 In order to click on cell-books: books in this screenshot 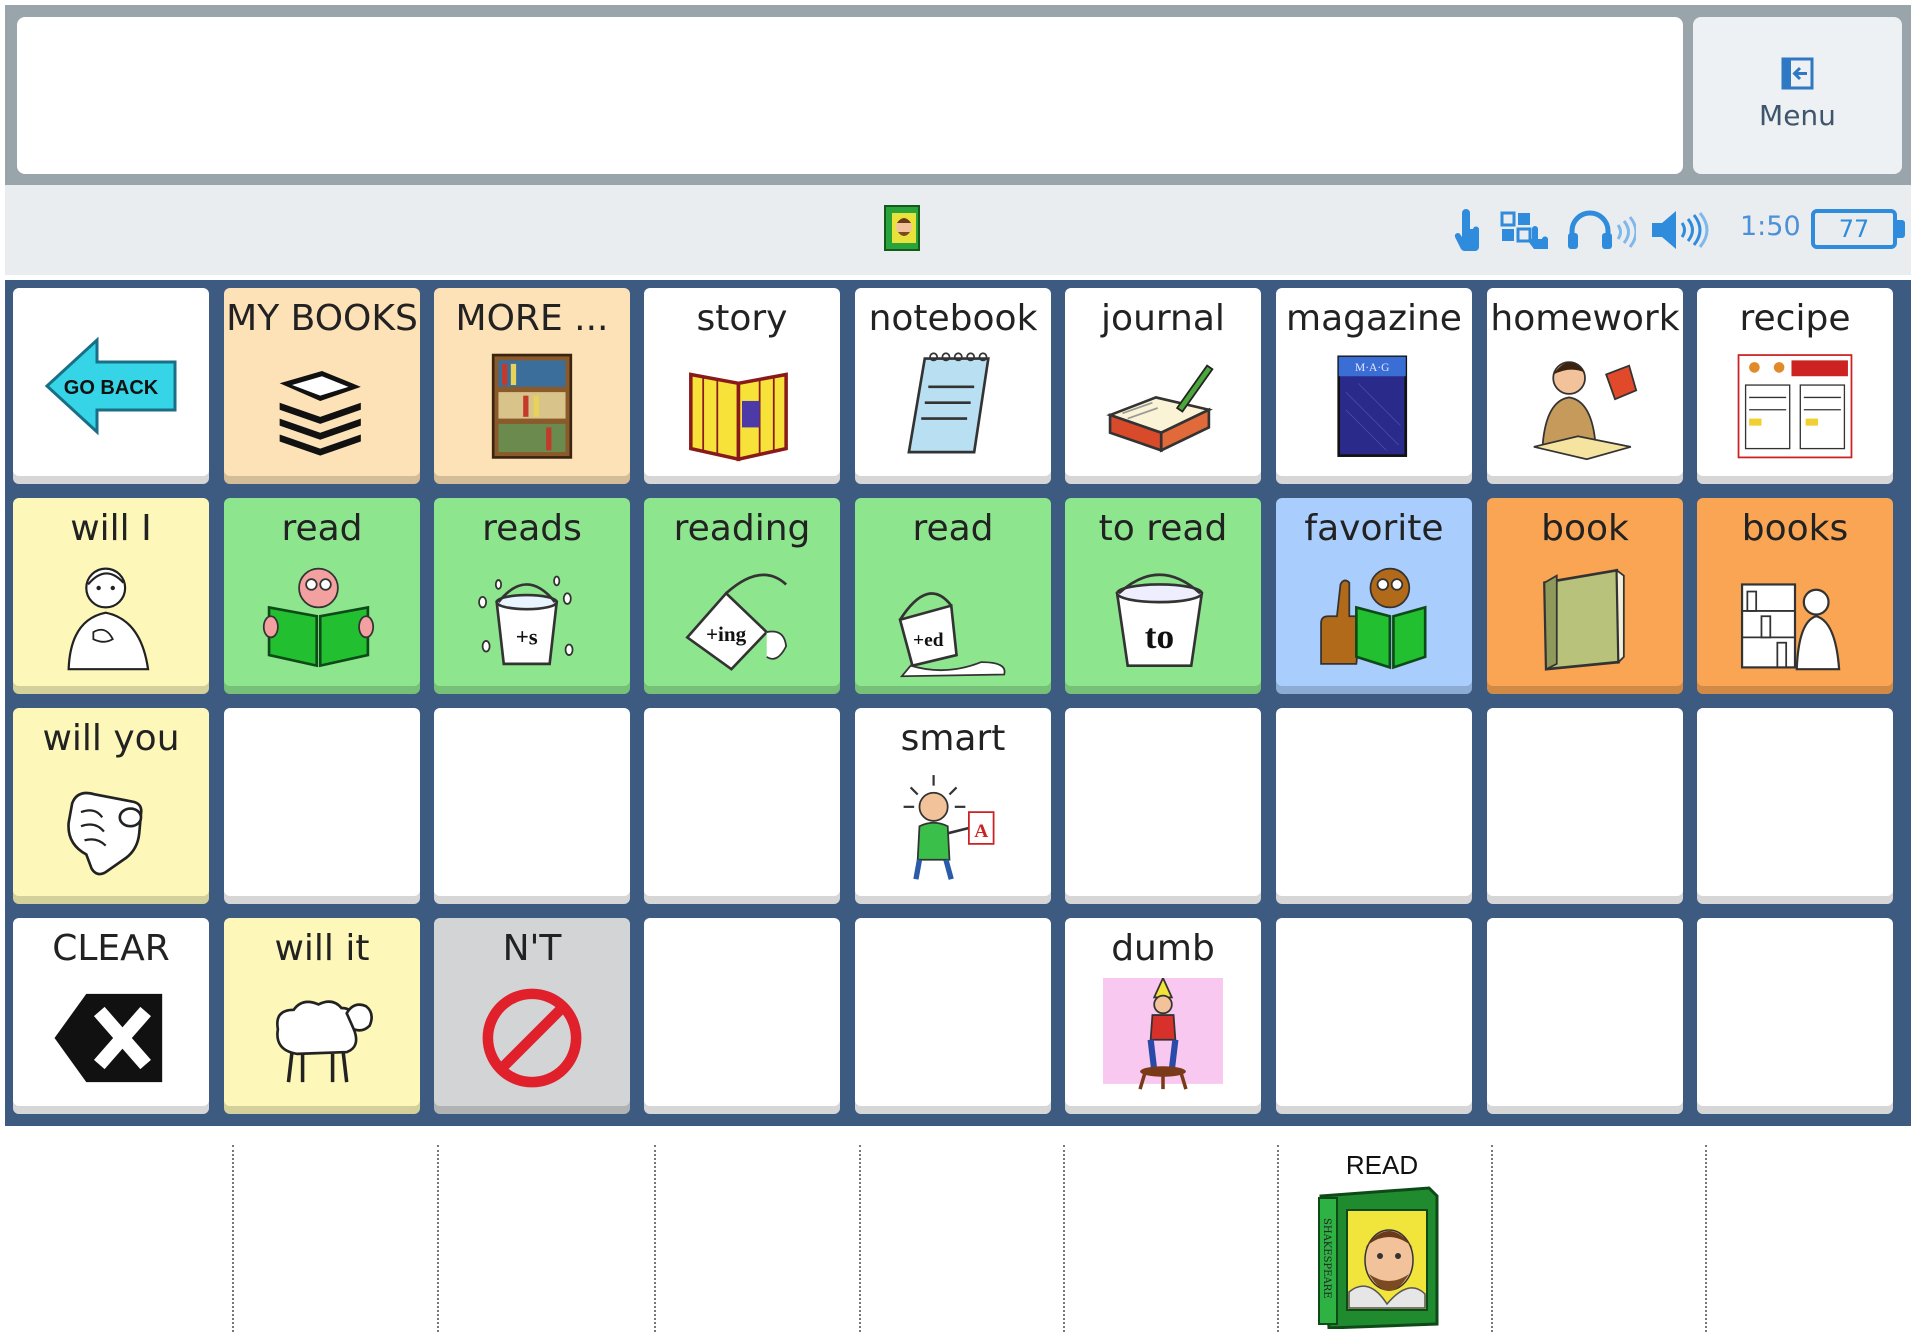, I will do `click(1795, 596)`.